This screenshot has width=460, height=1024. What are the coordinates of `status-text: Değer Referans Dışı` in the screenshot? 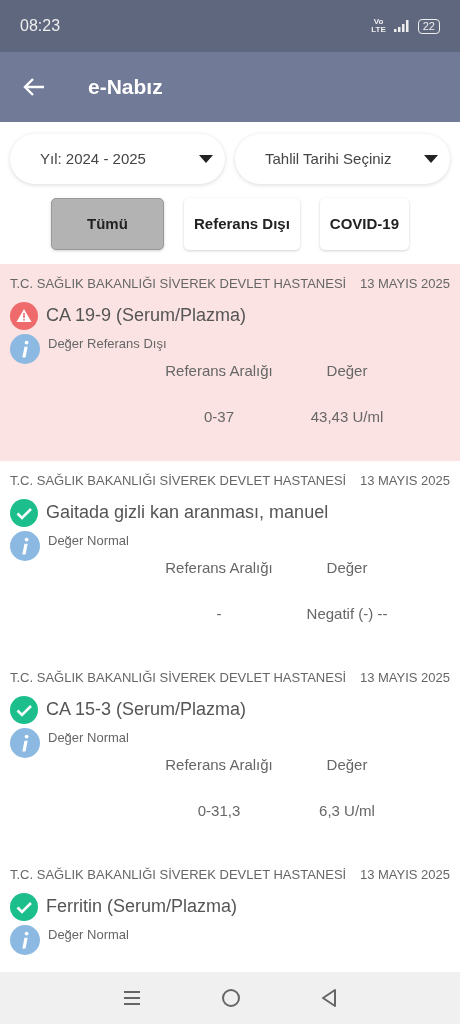 It's located at (107, 343).